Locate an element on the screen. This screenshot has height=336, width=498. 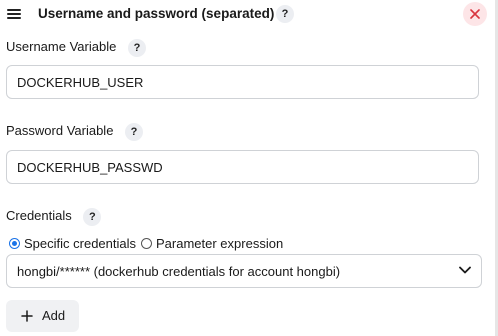
credentials-mode-radio-group: Specific credentials Parameter expression is located at coordinates (148, 243).